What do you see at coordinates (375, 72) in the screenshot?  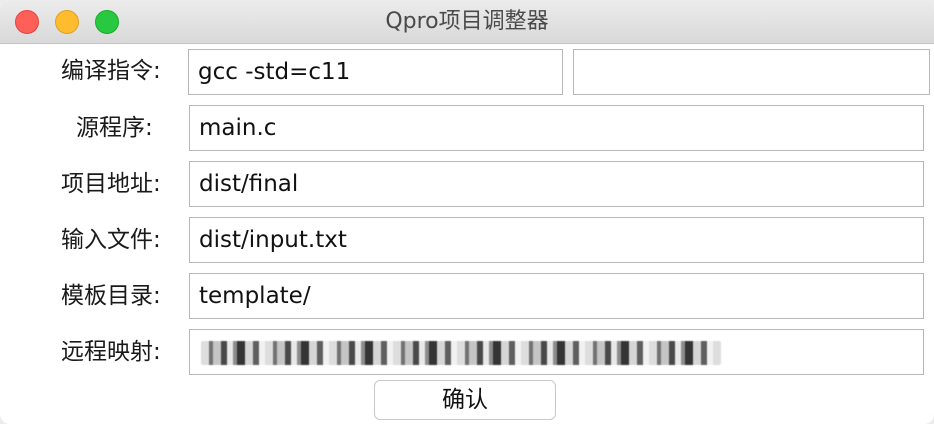 I see `compile-command-input: gcc -std=c11` at bounding box center [375, 72].